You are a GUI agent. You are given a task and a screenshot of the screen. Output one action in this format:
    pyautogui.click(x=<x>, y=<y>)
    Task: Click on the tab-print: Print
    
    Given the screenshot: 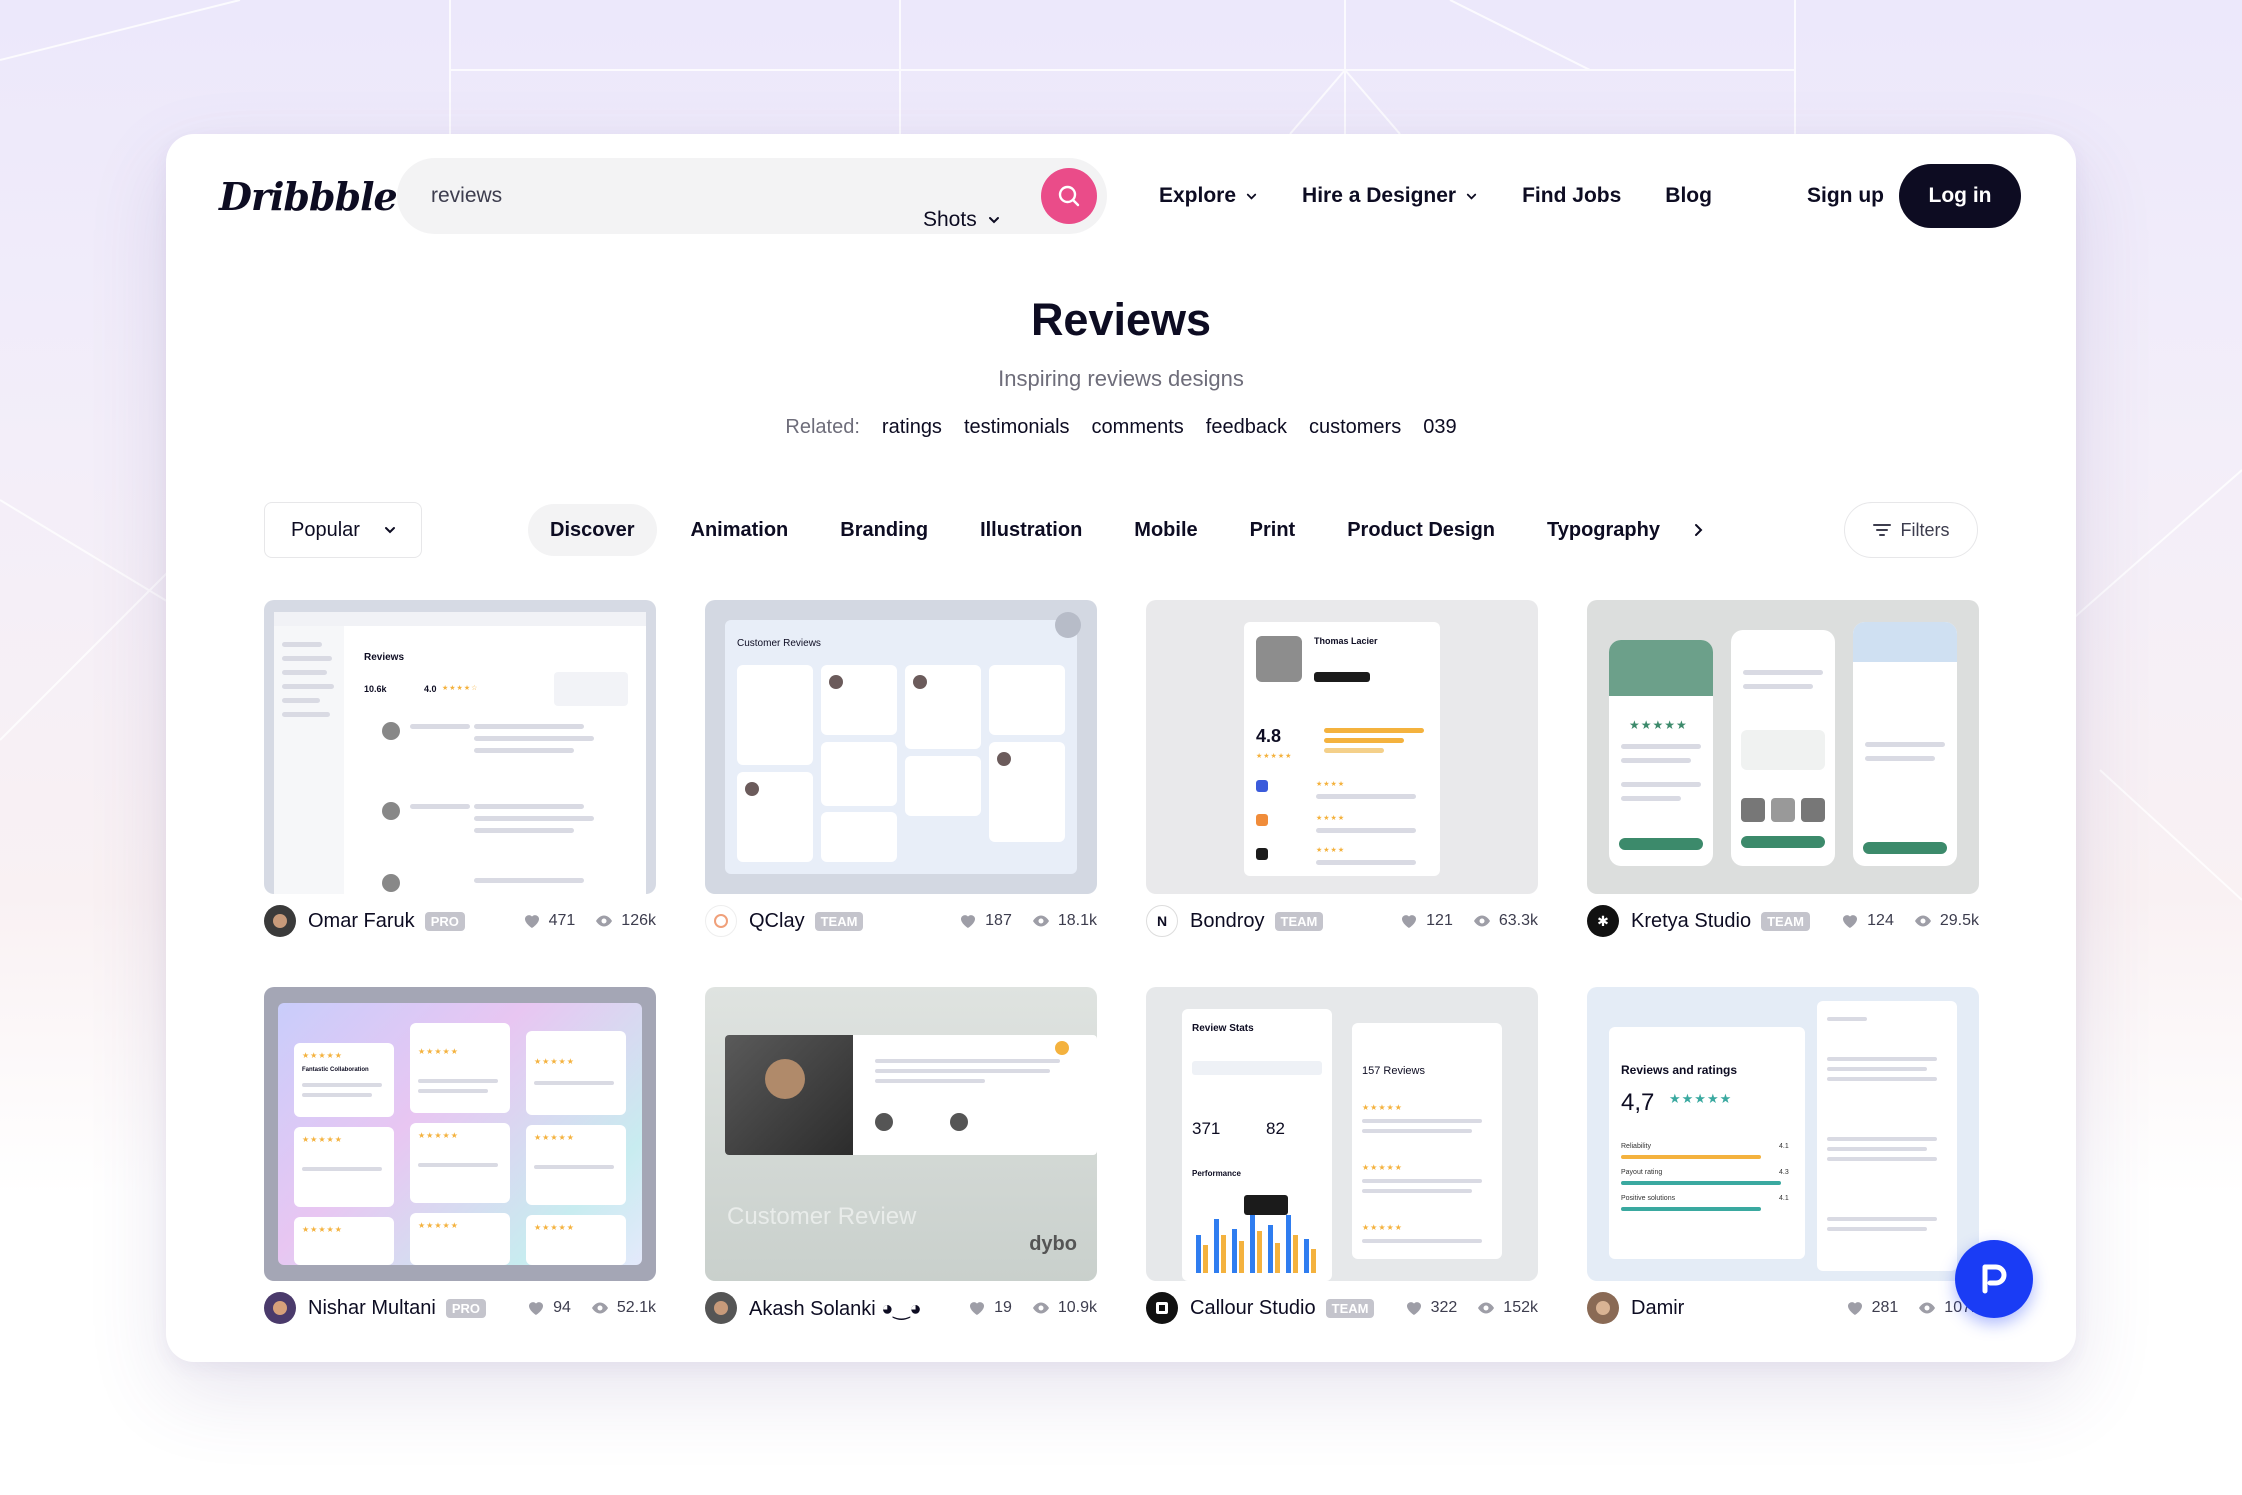 What is the action you would take?
    pyautogui.click(x=1273, y=530)
    